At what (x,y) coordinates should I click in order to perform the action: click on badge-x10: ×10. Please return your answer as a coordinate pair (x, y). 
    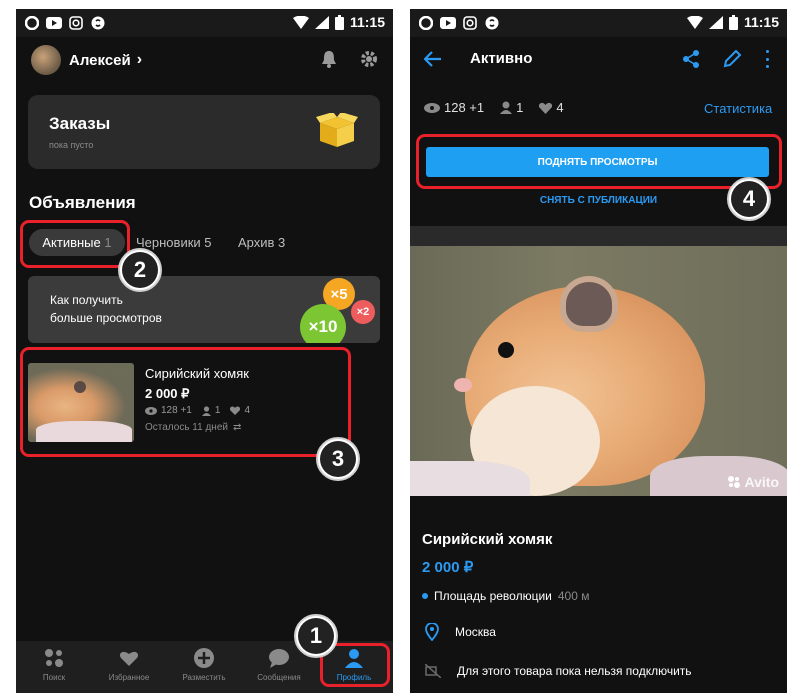
    Looking at the image, I should click on (323, 323).